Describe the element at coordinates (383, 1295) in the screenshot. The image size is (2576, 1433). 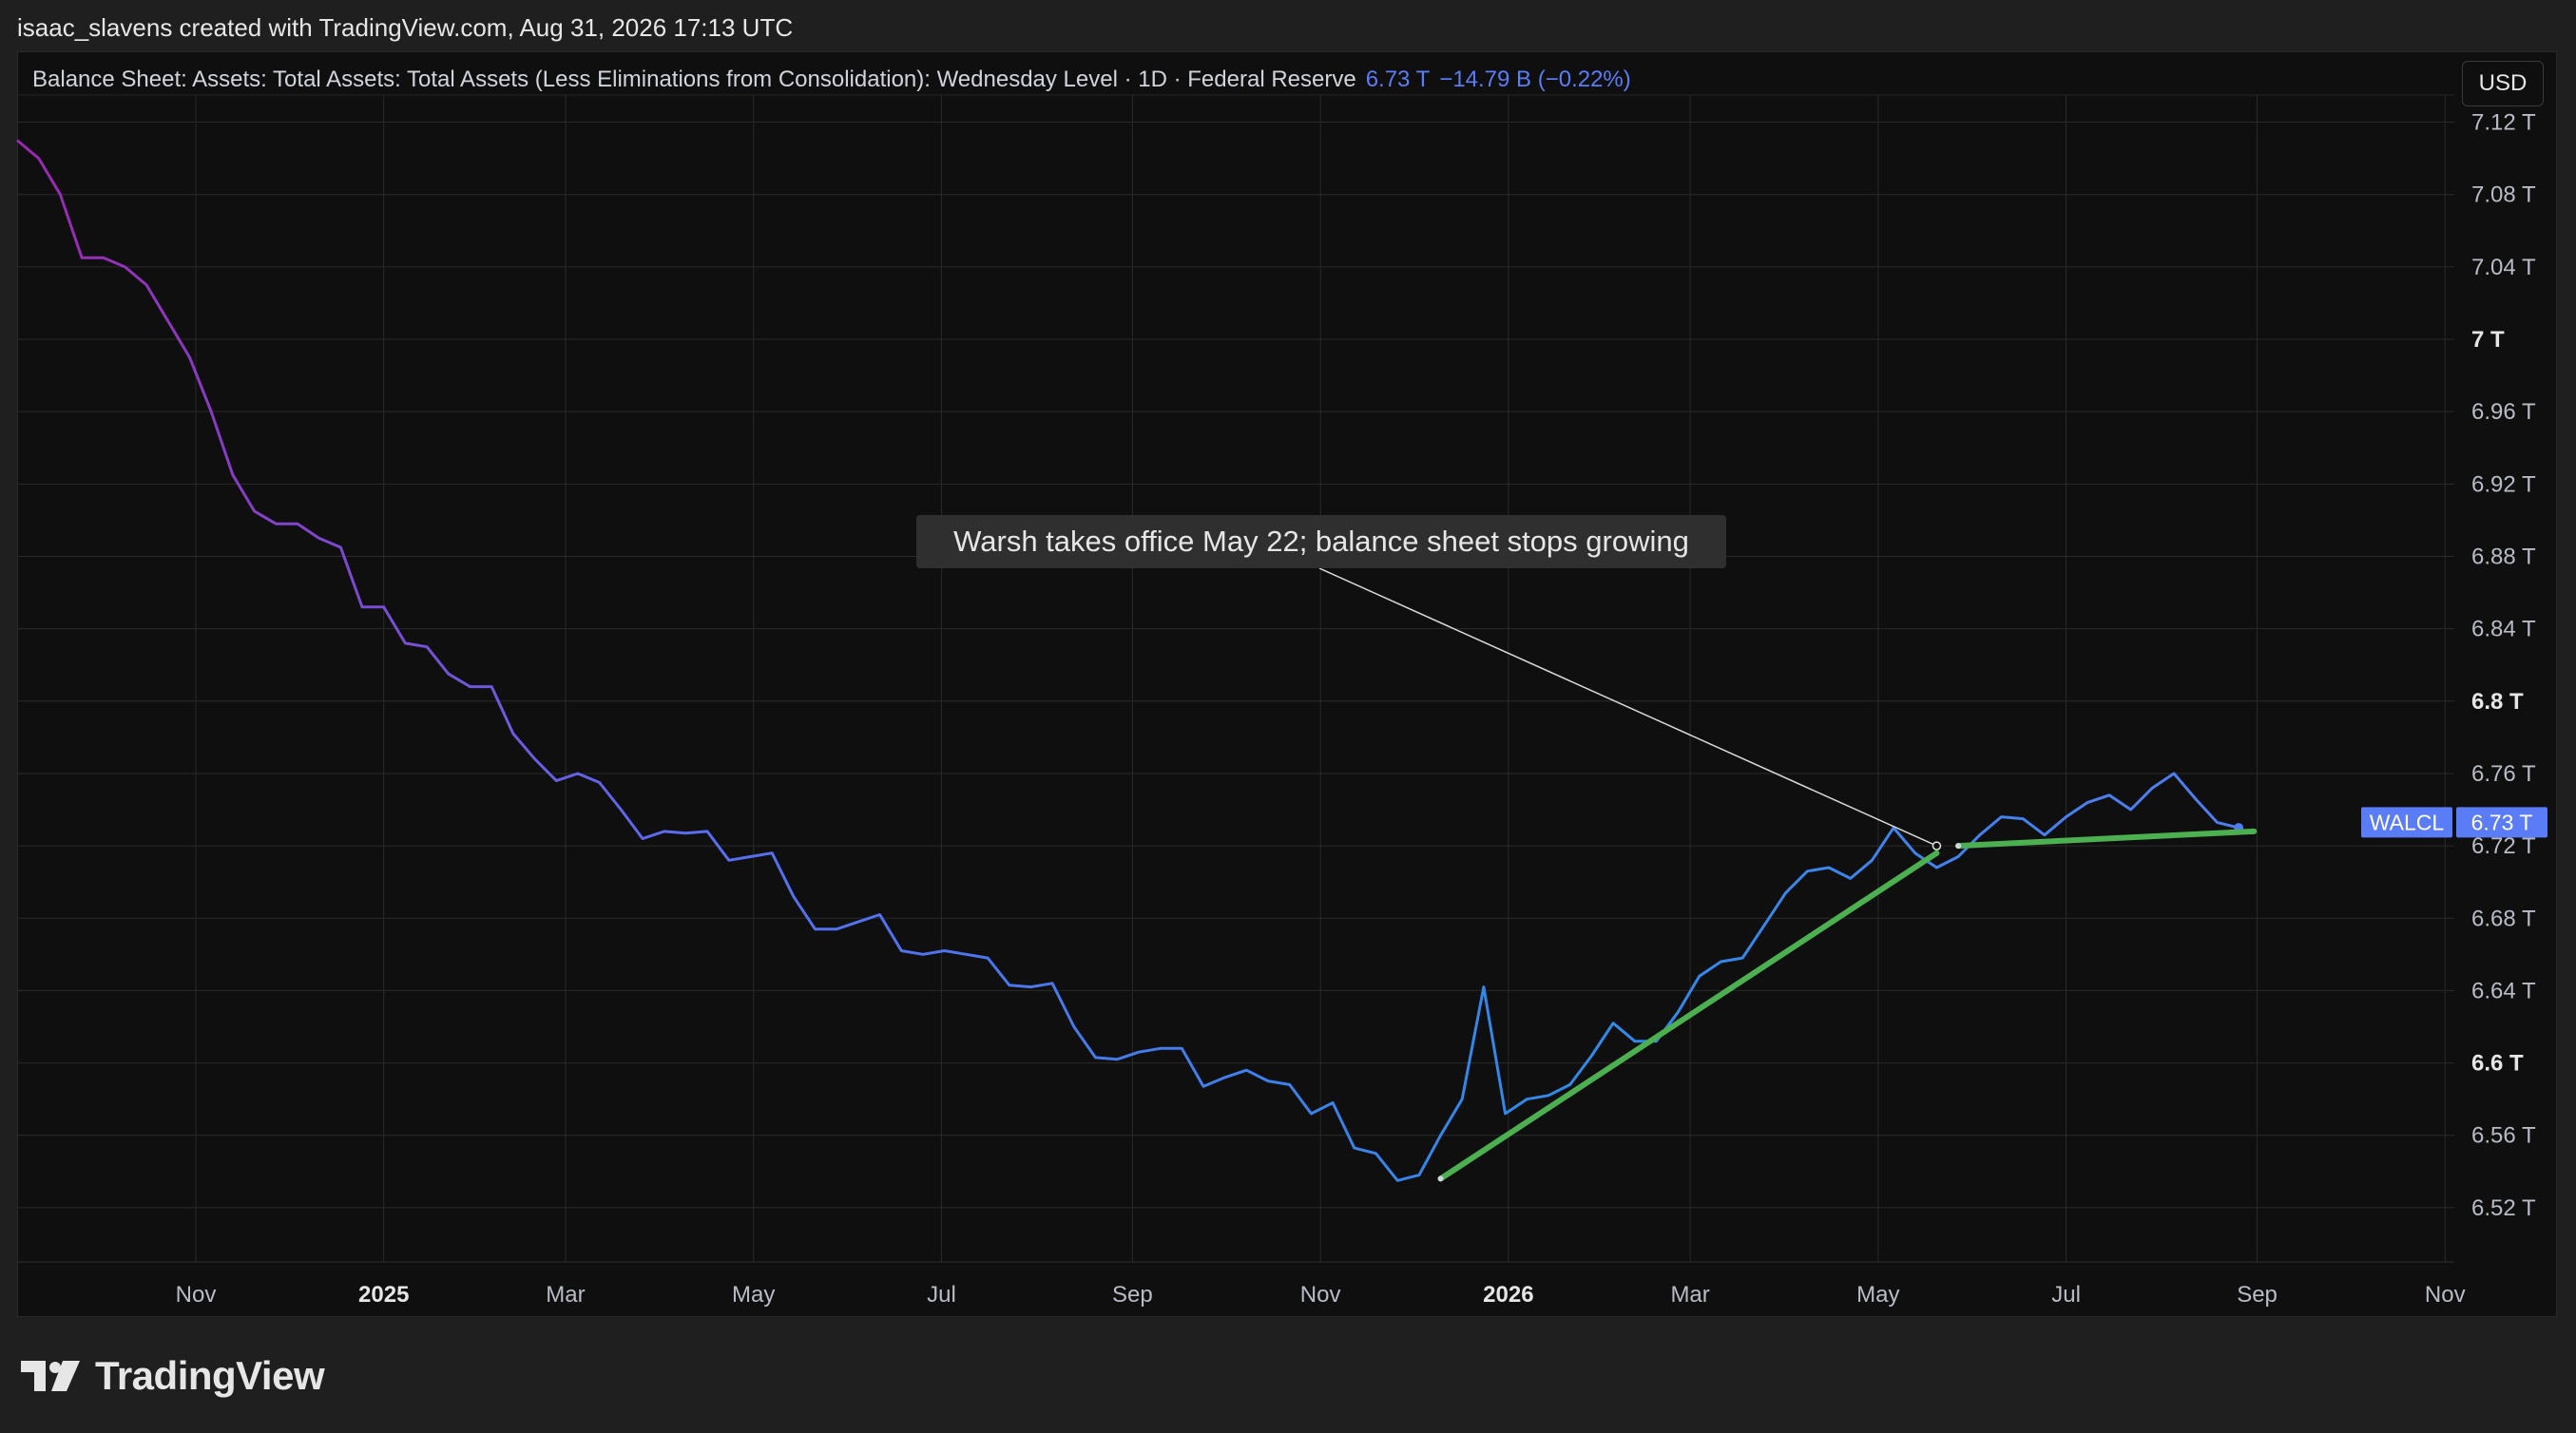
I see `x-tick-label: 2025` at that location.